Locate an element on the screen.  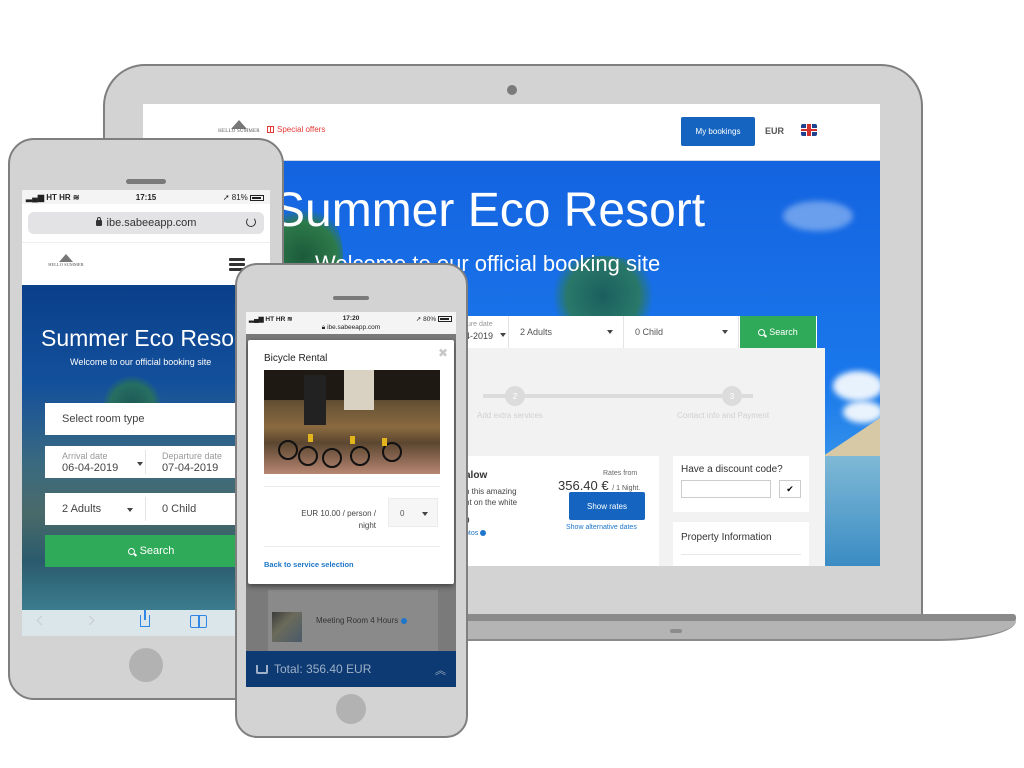
show-alternative-dates-link: Show alternative dates is located at coordinates (601, 527).